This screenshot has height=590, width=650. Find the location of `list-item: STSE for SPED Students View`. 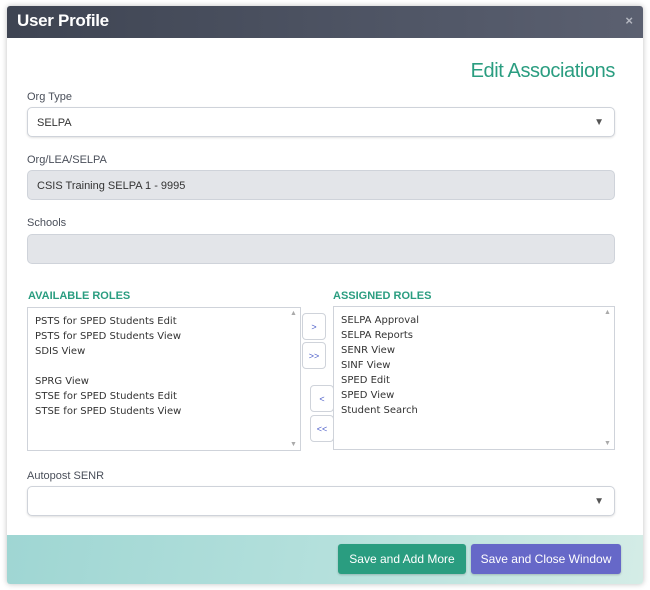

list-item: STSE for SPED Students View is located at coordinates (167, 411).